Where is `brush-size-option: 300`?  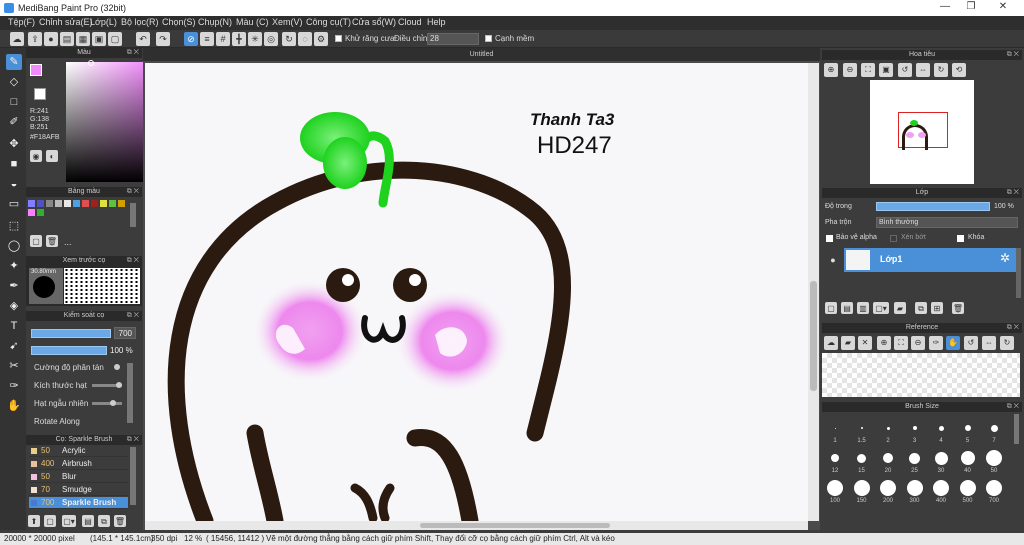 brush-size-option: 300 is located at coordinates (915, 491).